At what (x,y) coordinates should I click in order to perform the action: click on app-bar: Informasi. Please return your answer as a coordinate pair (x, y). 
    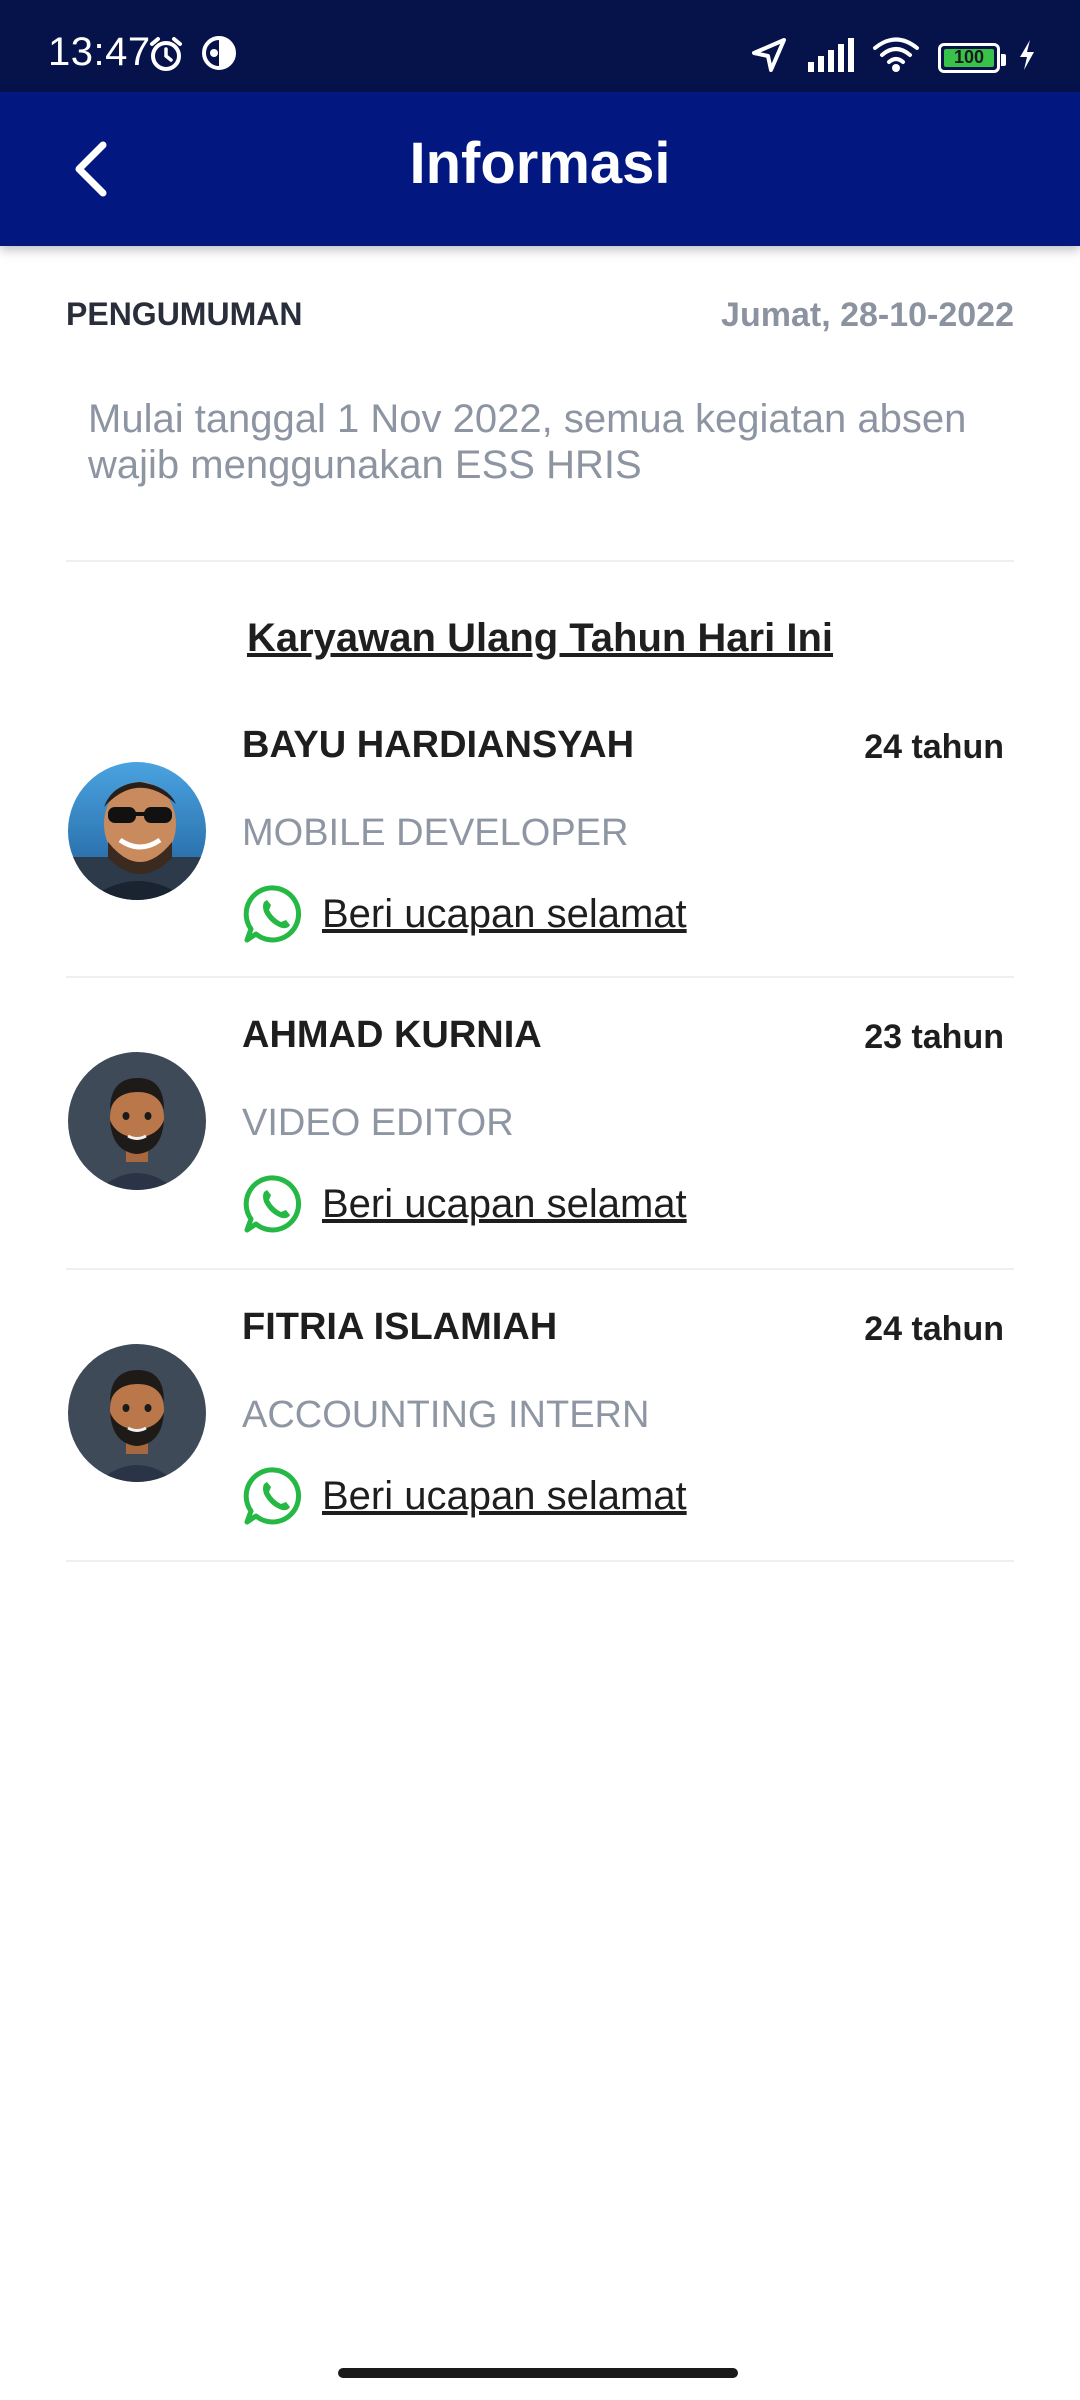
    Looking at the image, I should click on (540, 169).